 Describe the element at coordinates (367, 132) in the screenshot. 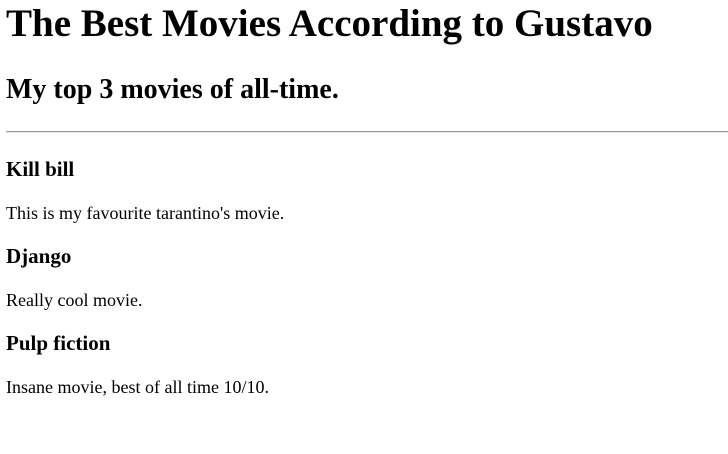

I see `divider` at that location.